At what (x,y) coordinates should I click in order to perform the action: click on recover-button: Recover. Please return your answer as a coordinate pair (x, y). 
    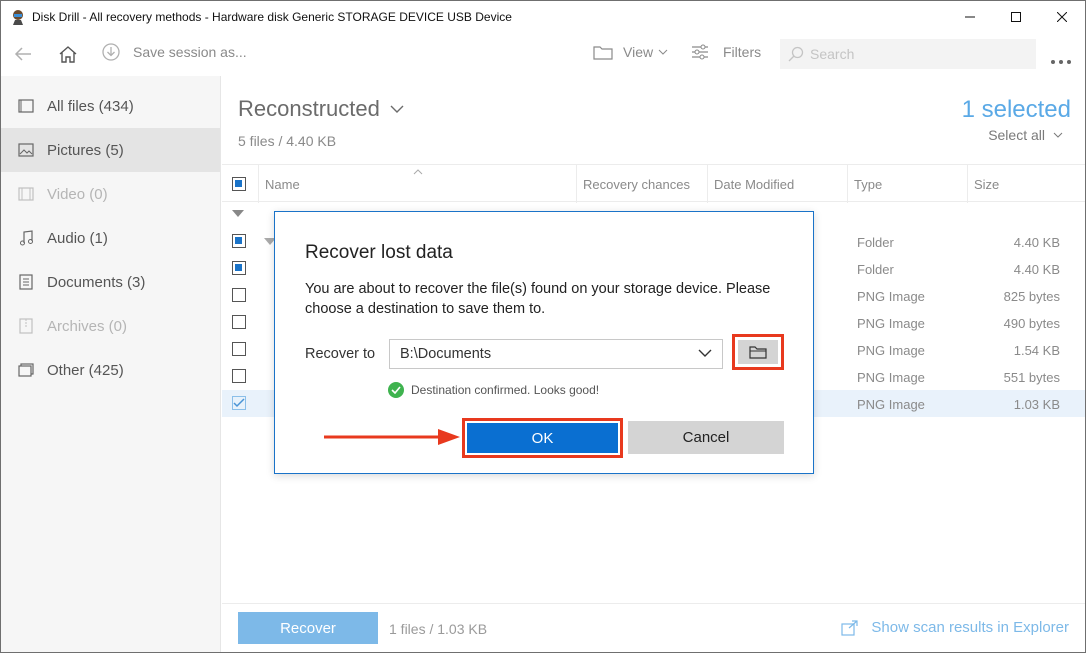
    Looking at the image, I should click on (308, 628).